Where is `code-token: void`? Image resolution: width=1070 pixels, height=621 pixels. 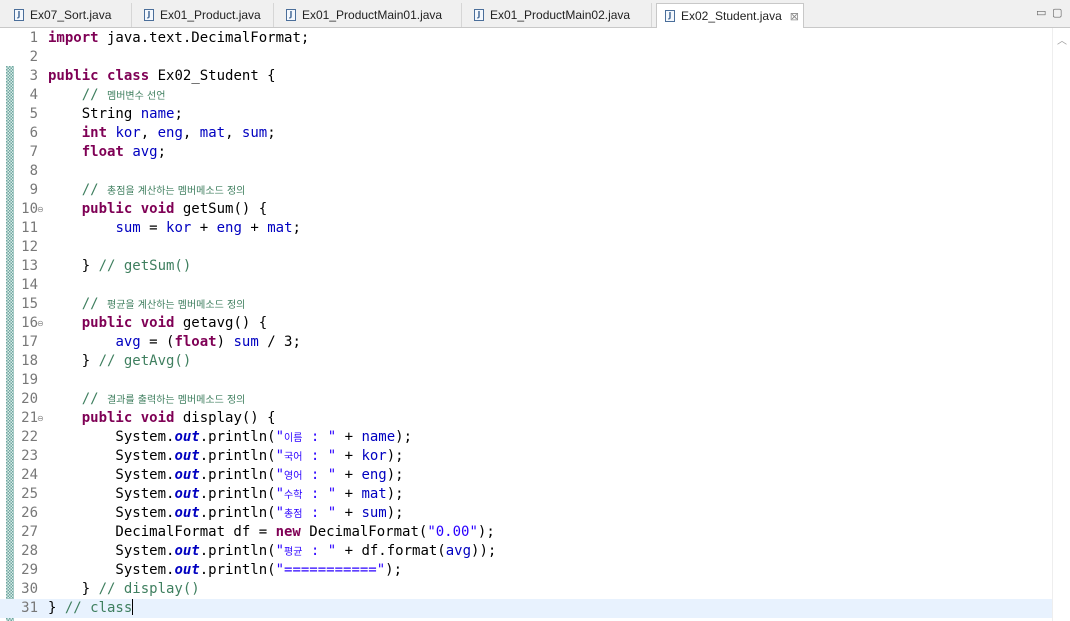 code-token: void is located at coordinates (157, 418).